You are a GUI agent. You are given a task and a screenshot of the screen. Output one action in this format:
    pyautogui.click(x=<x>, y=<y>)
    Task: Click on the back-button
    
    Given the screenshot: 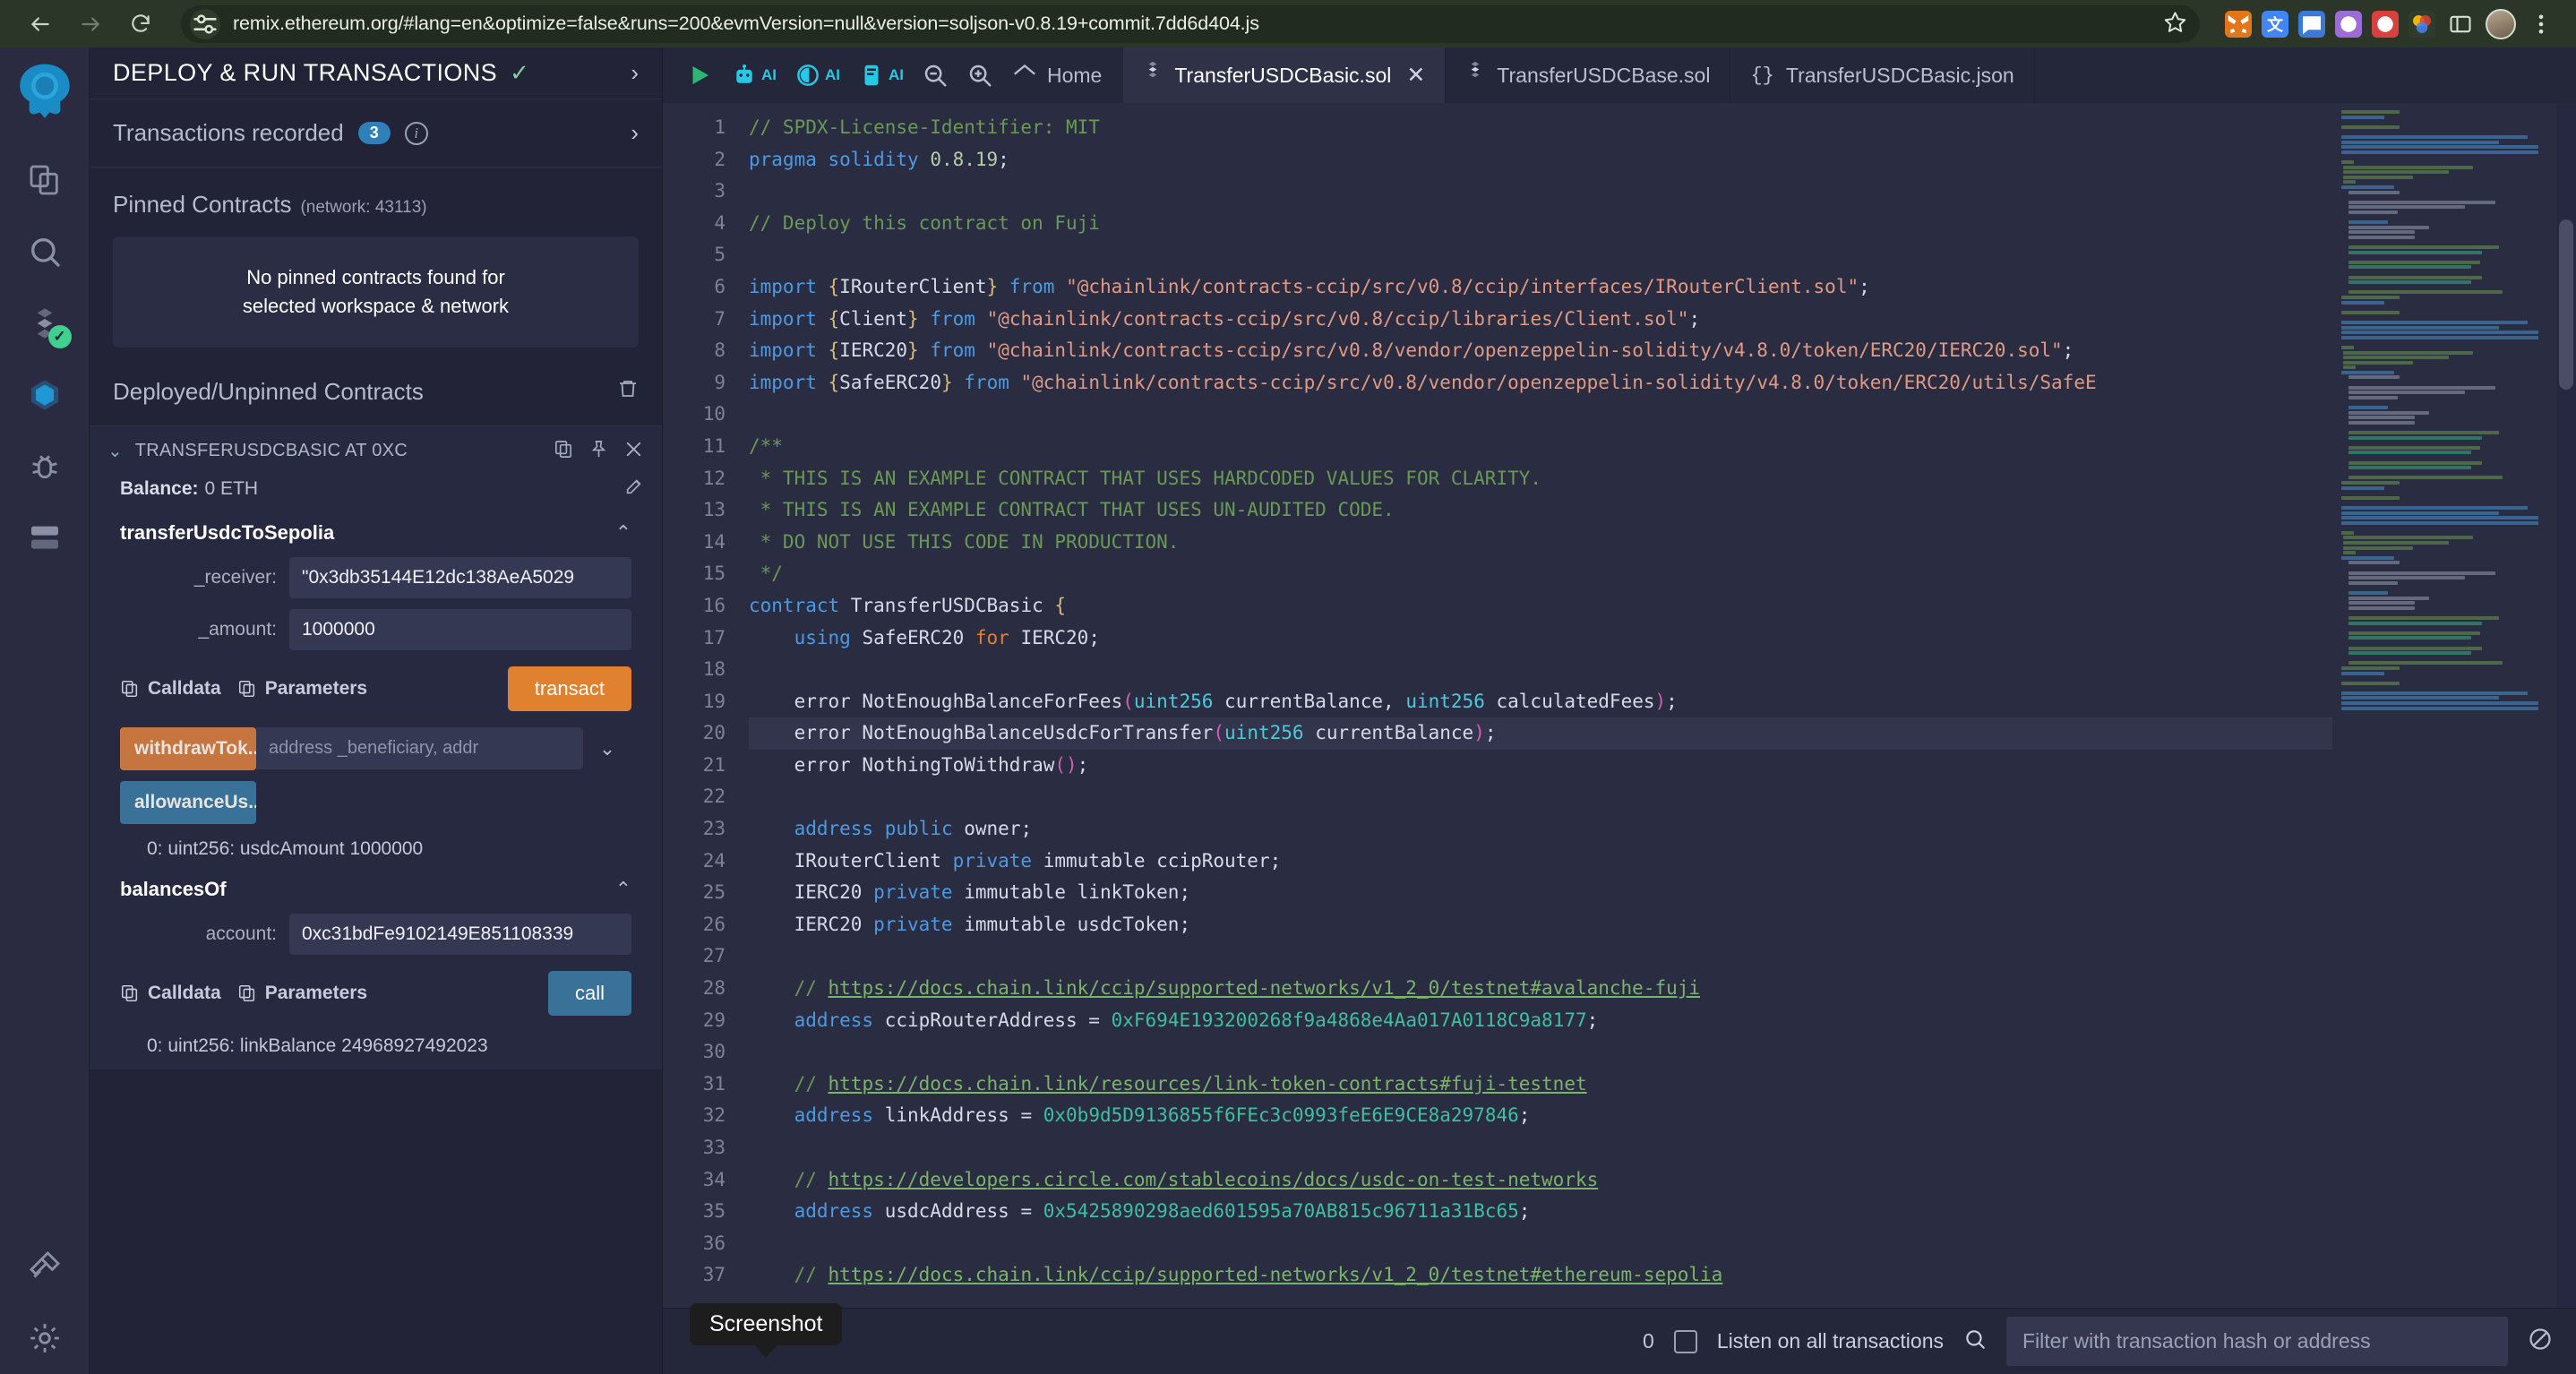 What is the action you would take?
    pyautogui.click(x=40, y=24)
    